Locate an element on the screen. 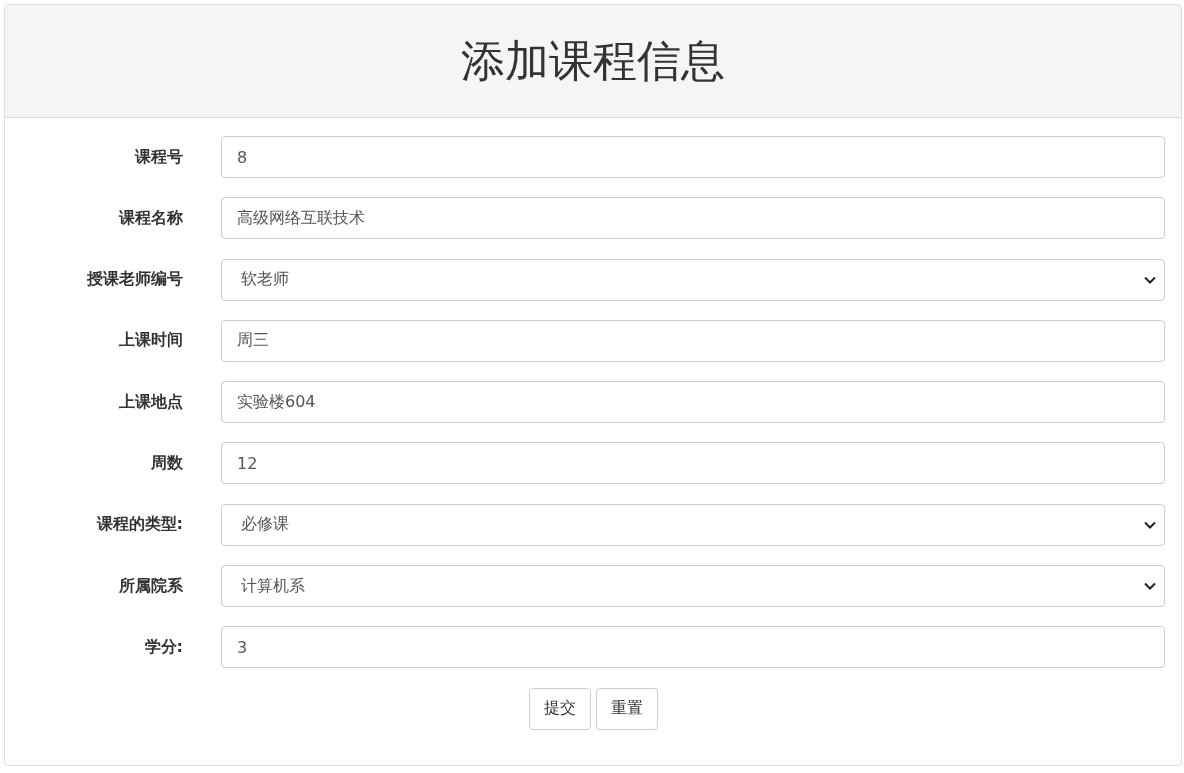  input-field: 8 is located at coordinates (693, 157).